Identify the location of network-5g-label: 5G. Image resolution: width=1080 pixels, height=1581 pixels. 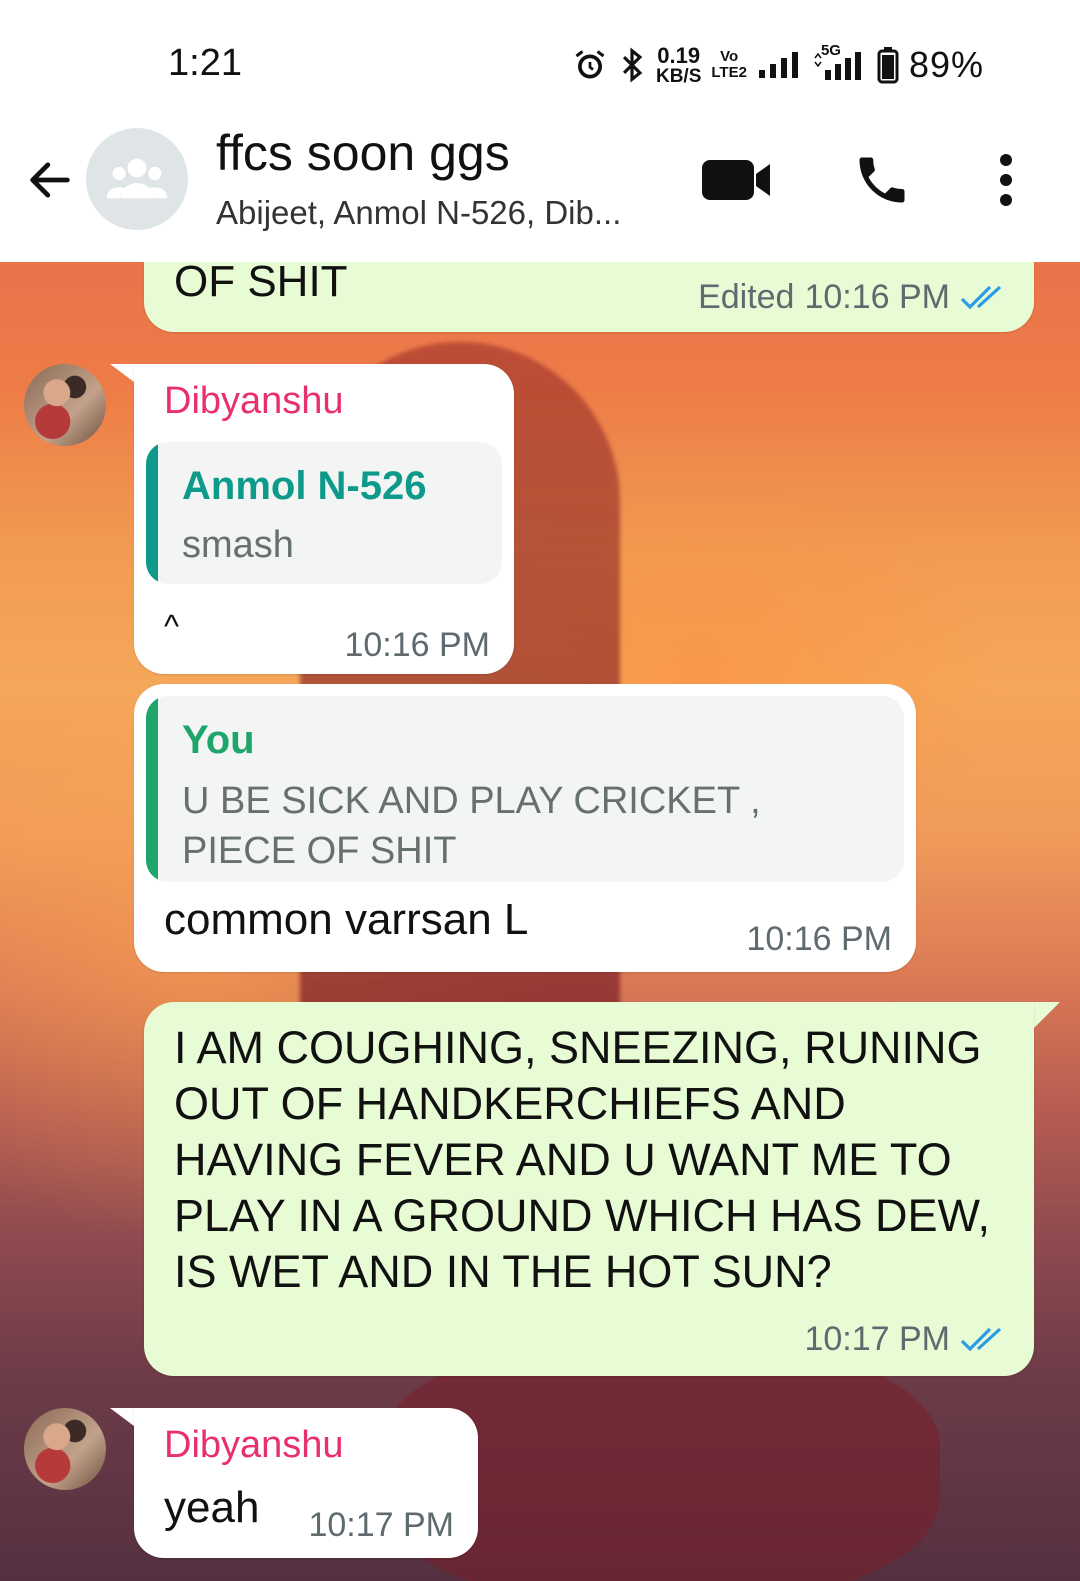
(830, 50).